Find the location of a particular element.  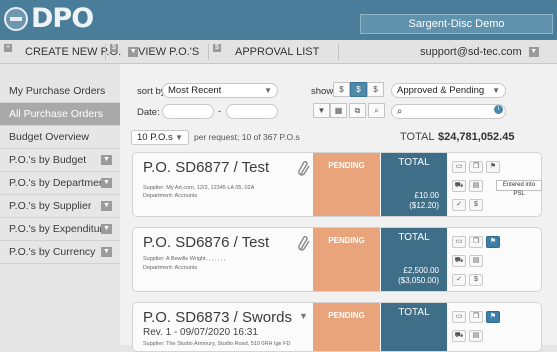

sidebar-item-label: P.O.'s by Department is located at coordinates (58, 183).